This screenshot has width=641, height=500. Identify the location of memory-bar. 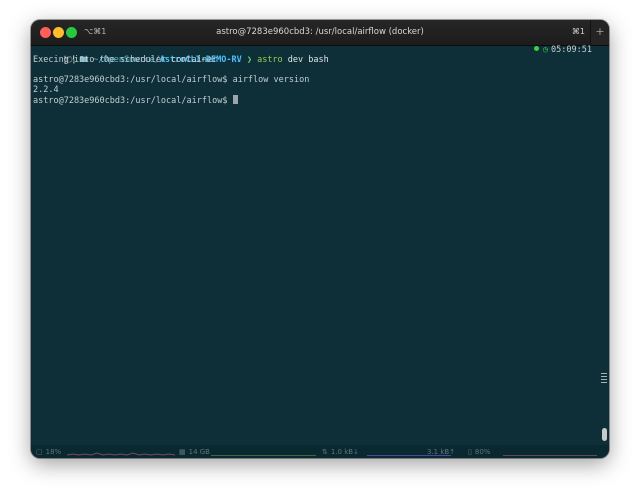
(263, 455).